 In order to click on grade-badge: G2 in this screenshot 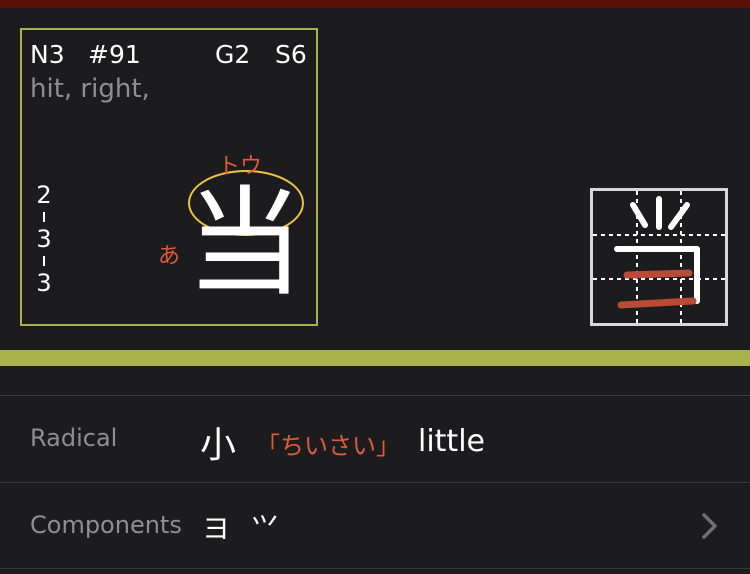, I will do `click(233, 54)`.